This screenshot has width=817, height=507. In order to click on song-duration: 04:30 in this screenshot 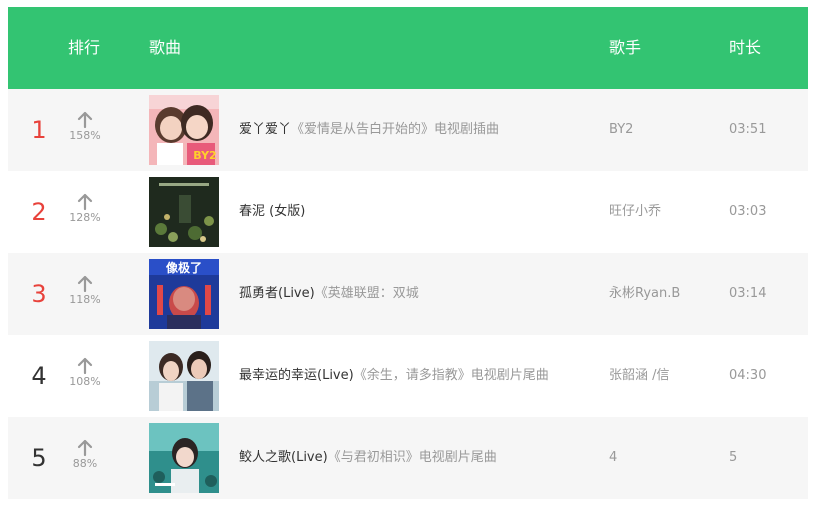, I will do `click(748, 375)`.